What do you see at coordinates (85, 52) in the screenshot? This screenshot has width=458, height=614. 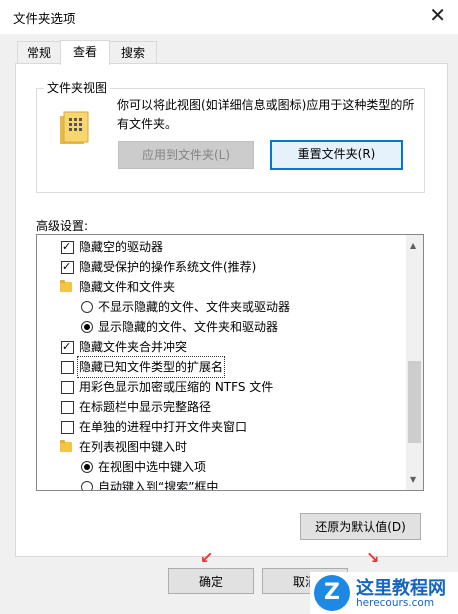 I see `tab-view: 查看` at bounding box center [85, 52].